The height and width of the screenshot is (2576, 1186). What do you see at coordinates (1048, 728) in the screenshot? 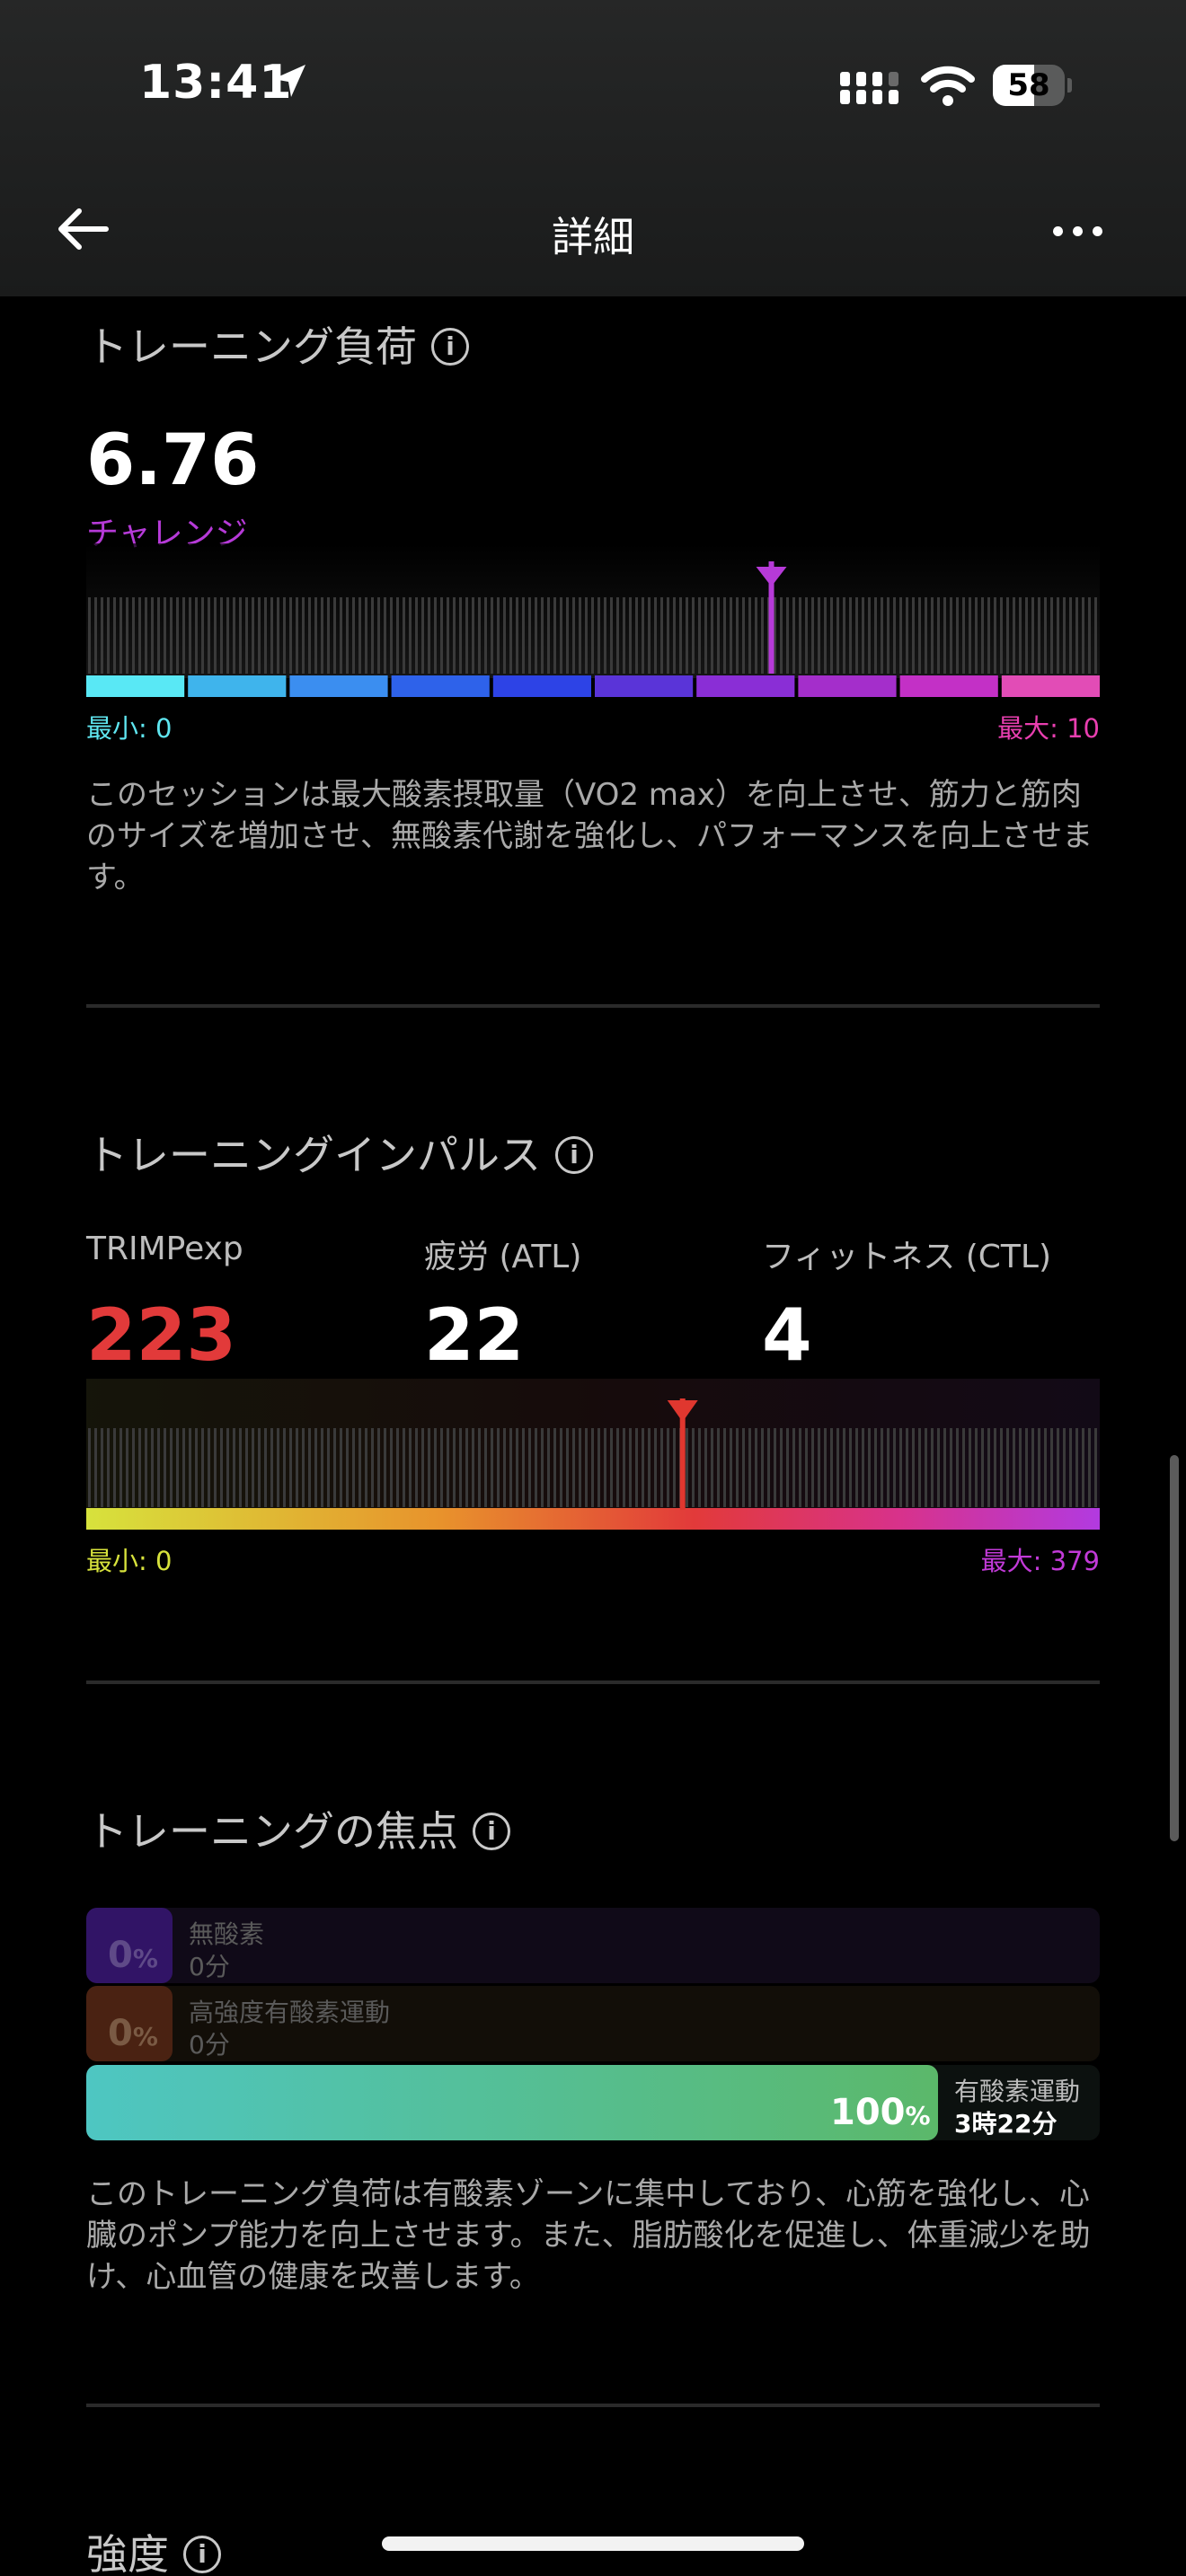
I see `training-load-max: 最大: 10` at bounding box center [1048, 728].